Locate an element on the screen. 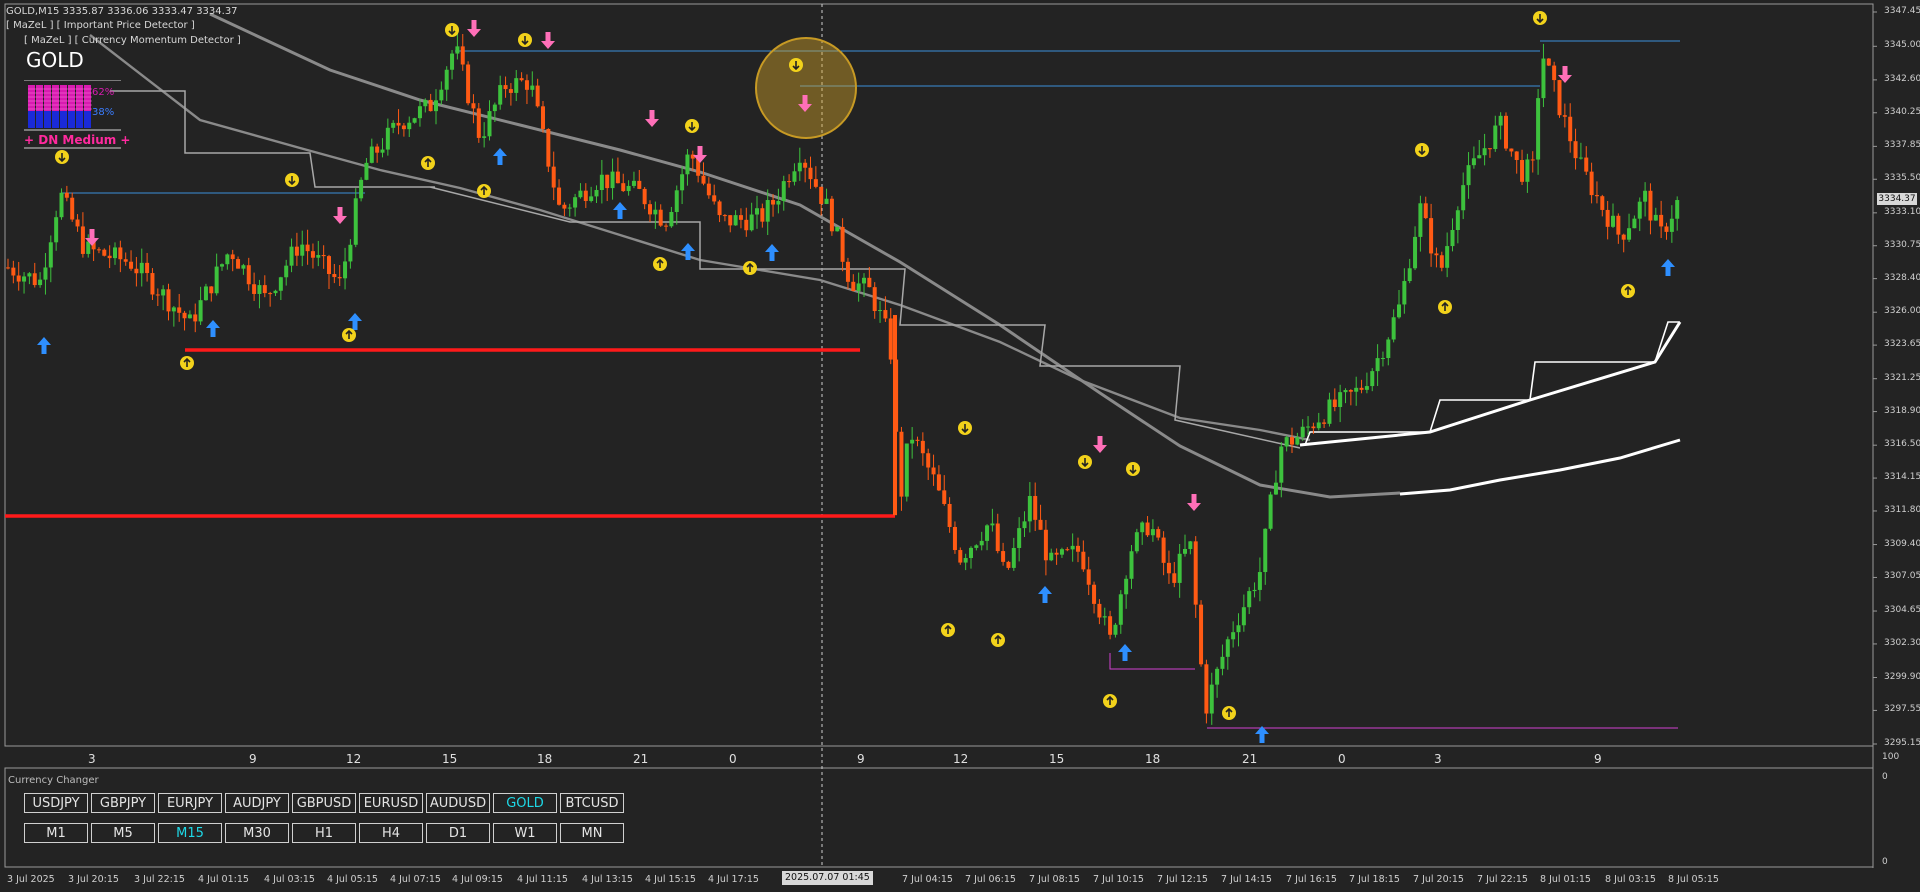 The image size is (1920, 892). highlight-zone is located at coordinates (806, 88).